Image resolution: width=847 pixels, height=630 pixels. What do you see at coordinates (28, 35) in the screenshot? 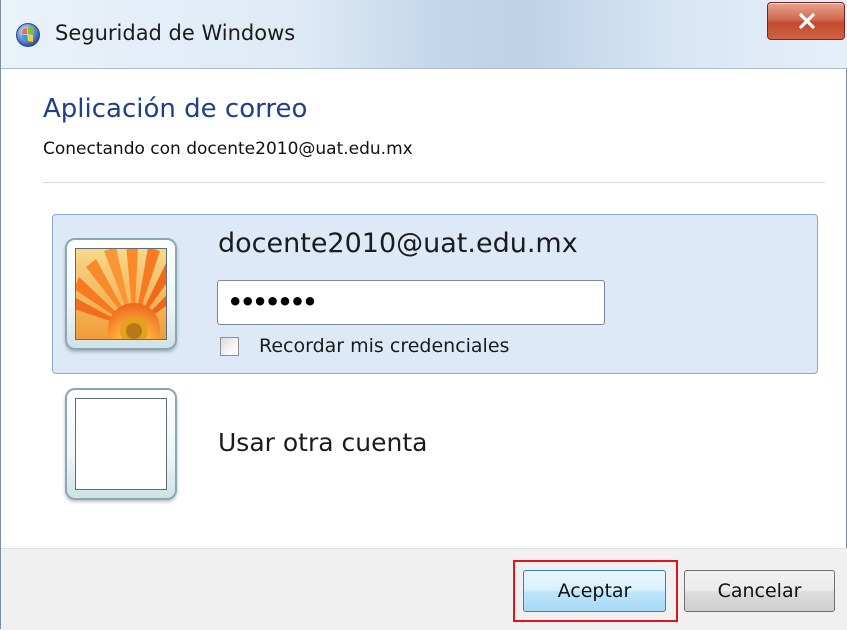
I see `windows-security-icon` at bounding box center [28, 35].